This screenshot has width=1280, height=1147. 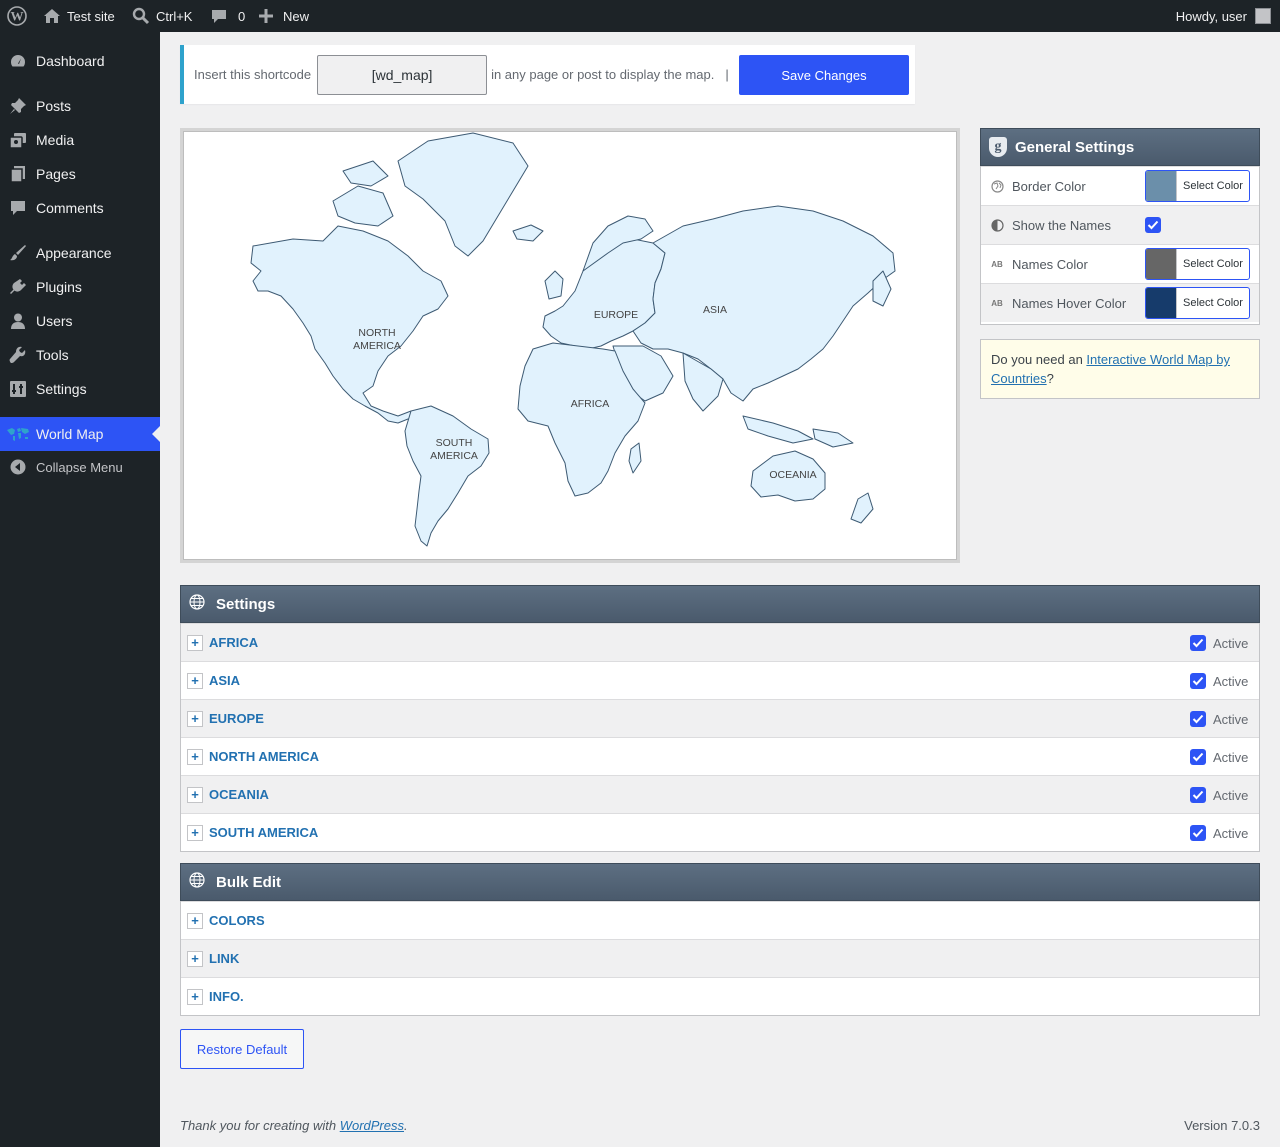 I want to click on section-name: INFO., so click(x=226, y=996).